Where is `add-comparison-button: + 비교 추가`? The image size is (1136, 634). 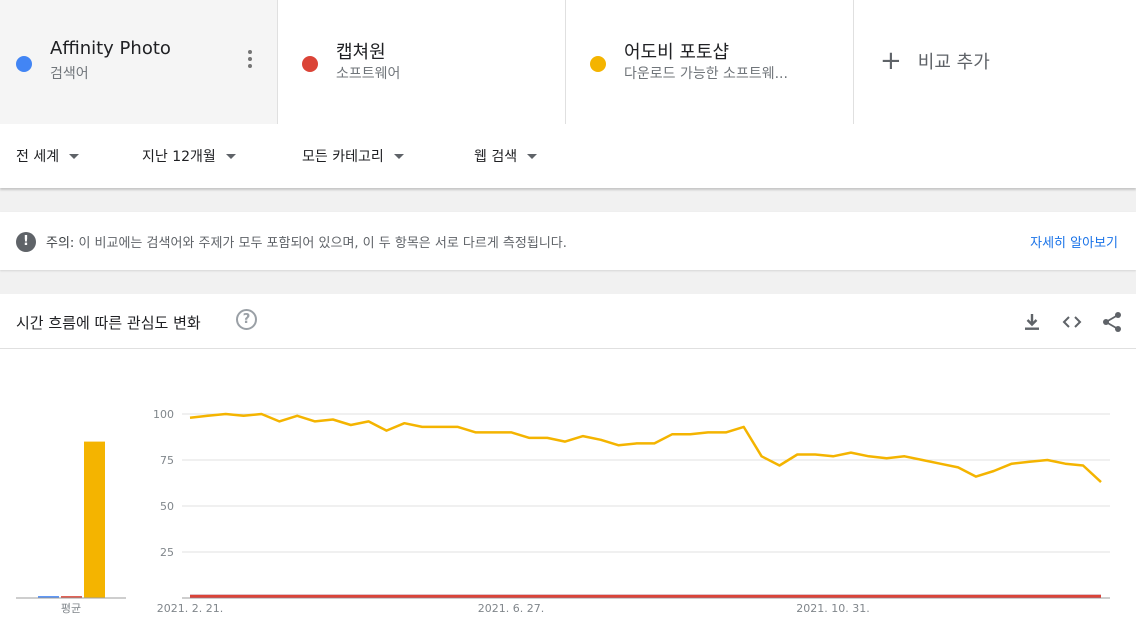
add-comparison-button: + 비교 추가 is located at coordinates (995, 62).